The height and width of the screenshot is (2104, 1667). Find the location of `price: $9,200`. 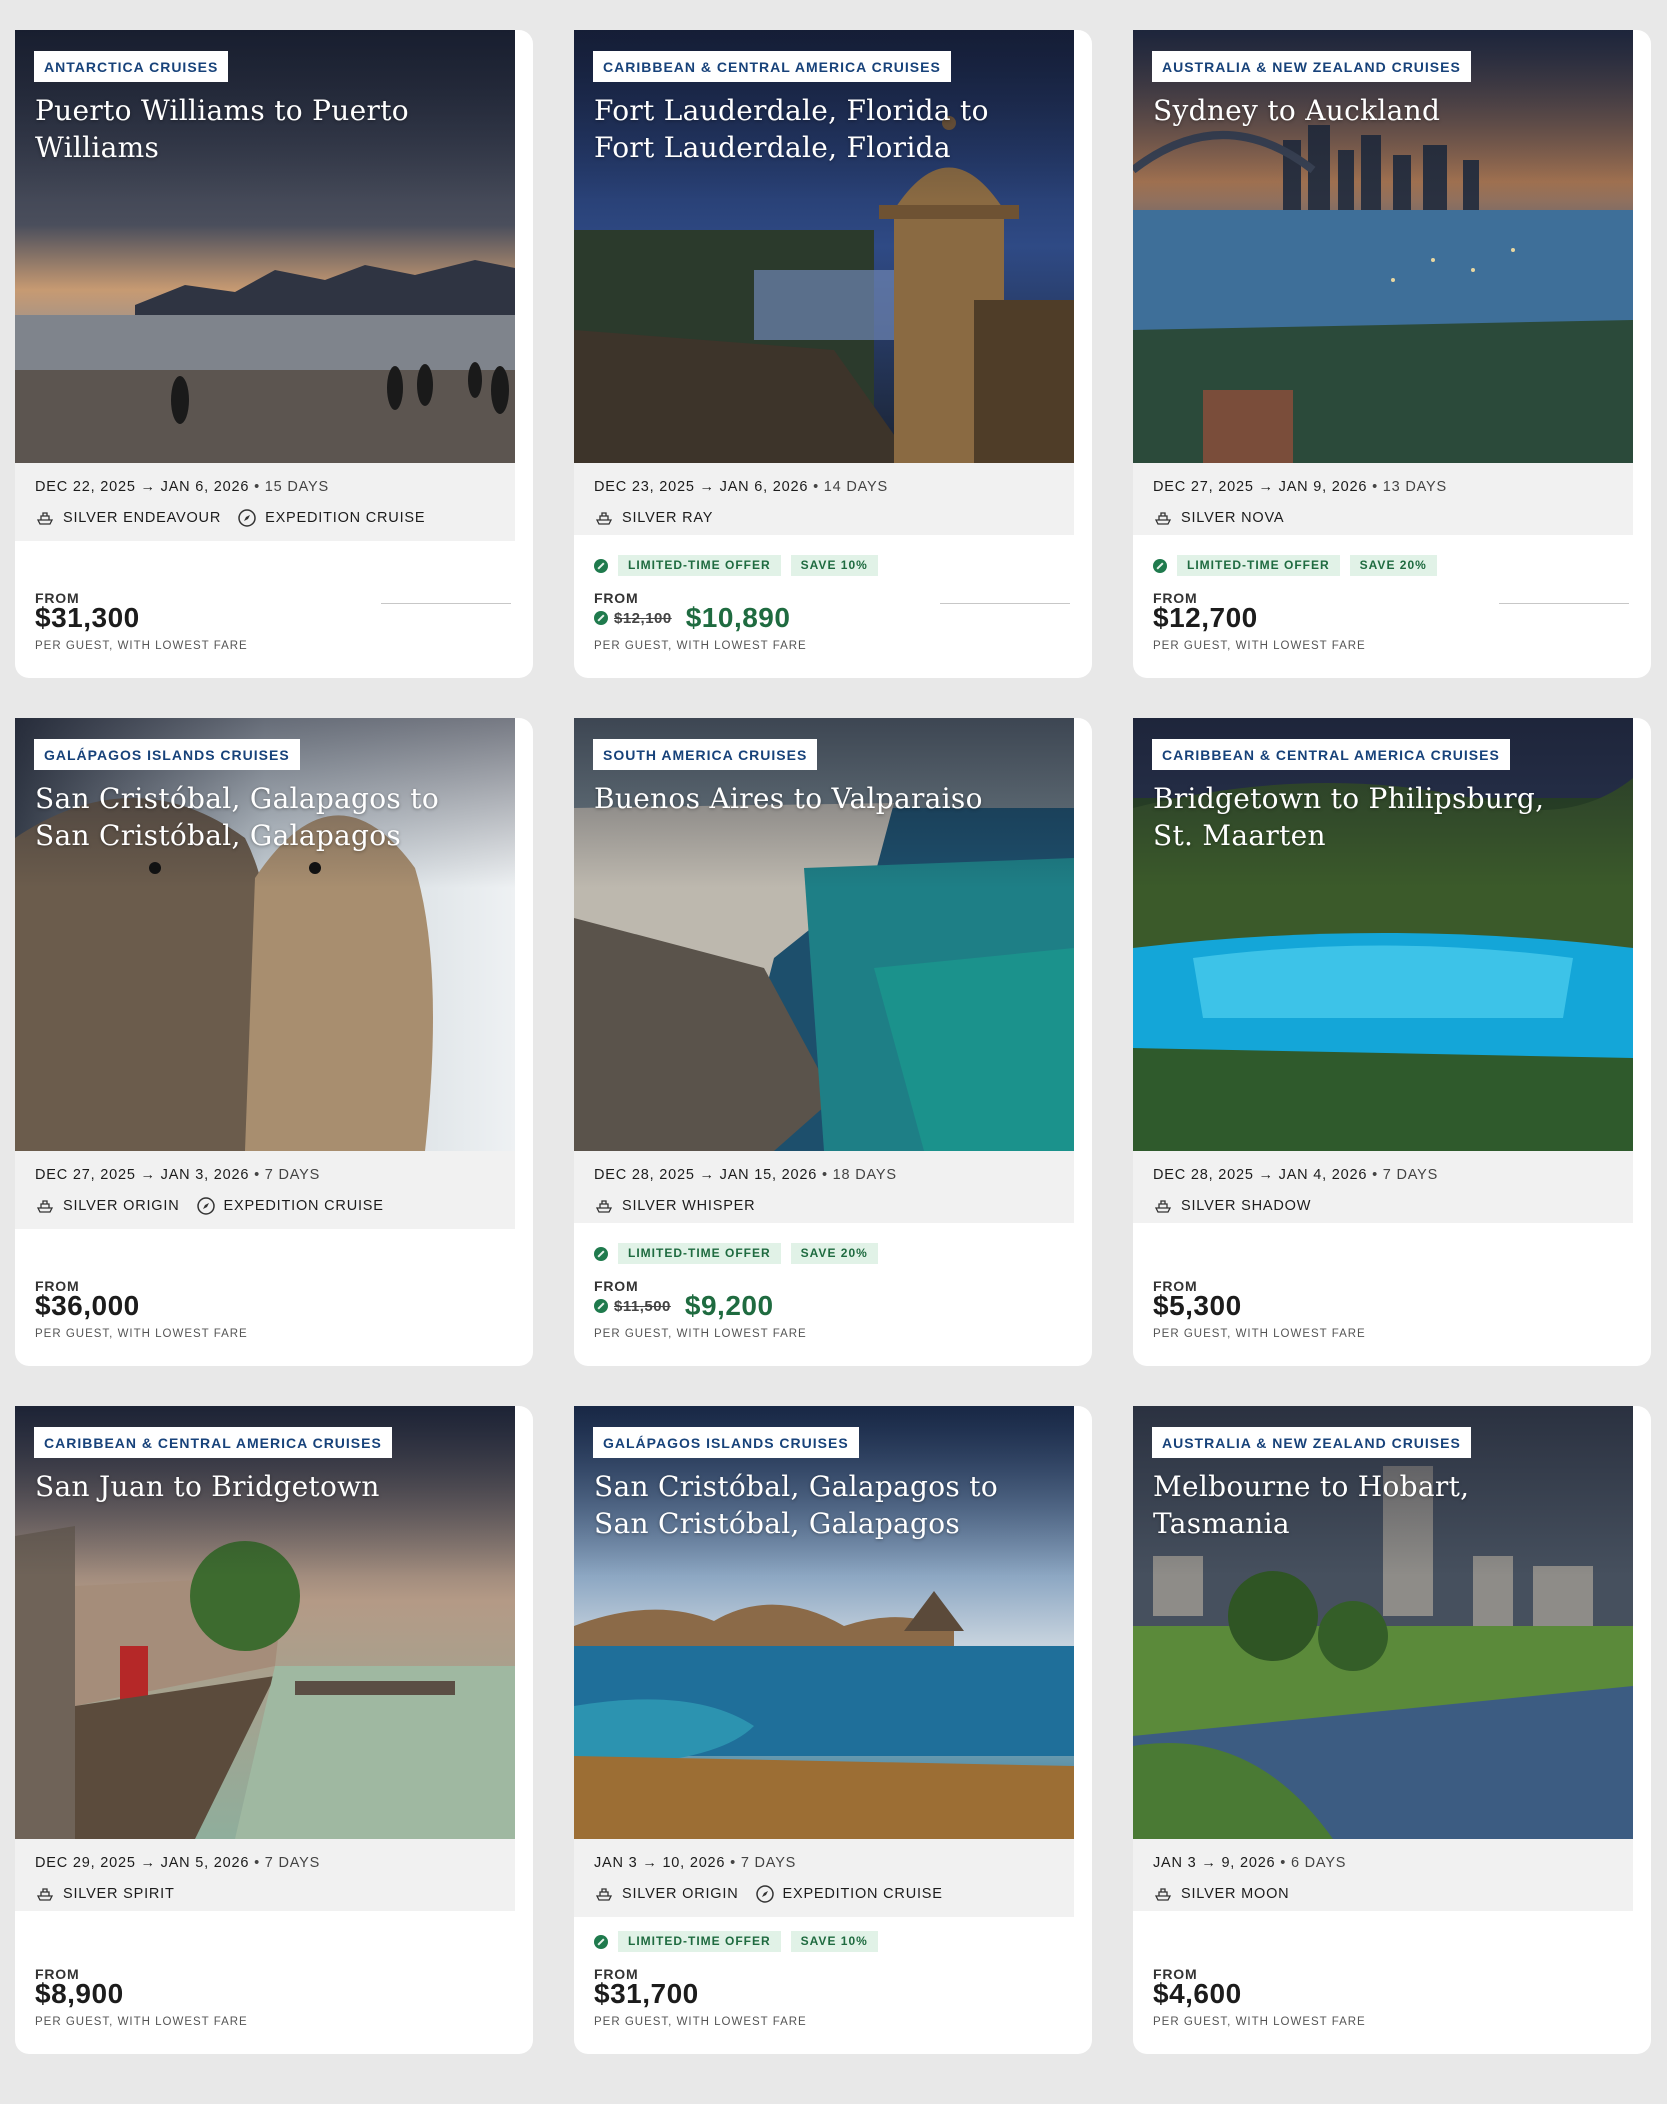

price: $9,200 is located at coordinates (729, 1305).